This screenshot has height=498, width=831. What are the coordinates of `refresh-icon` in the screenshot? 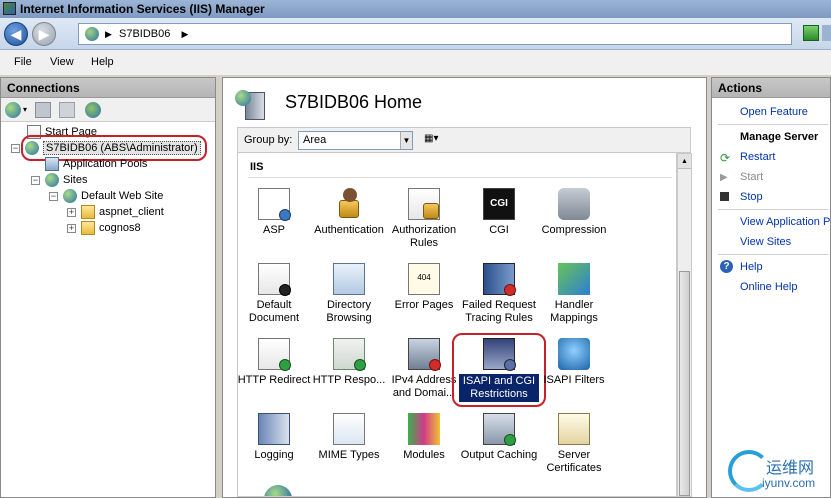 It's located at (811, 33).